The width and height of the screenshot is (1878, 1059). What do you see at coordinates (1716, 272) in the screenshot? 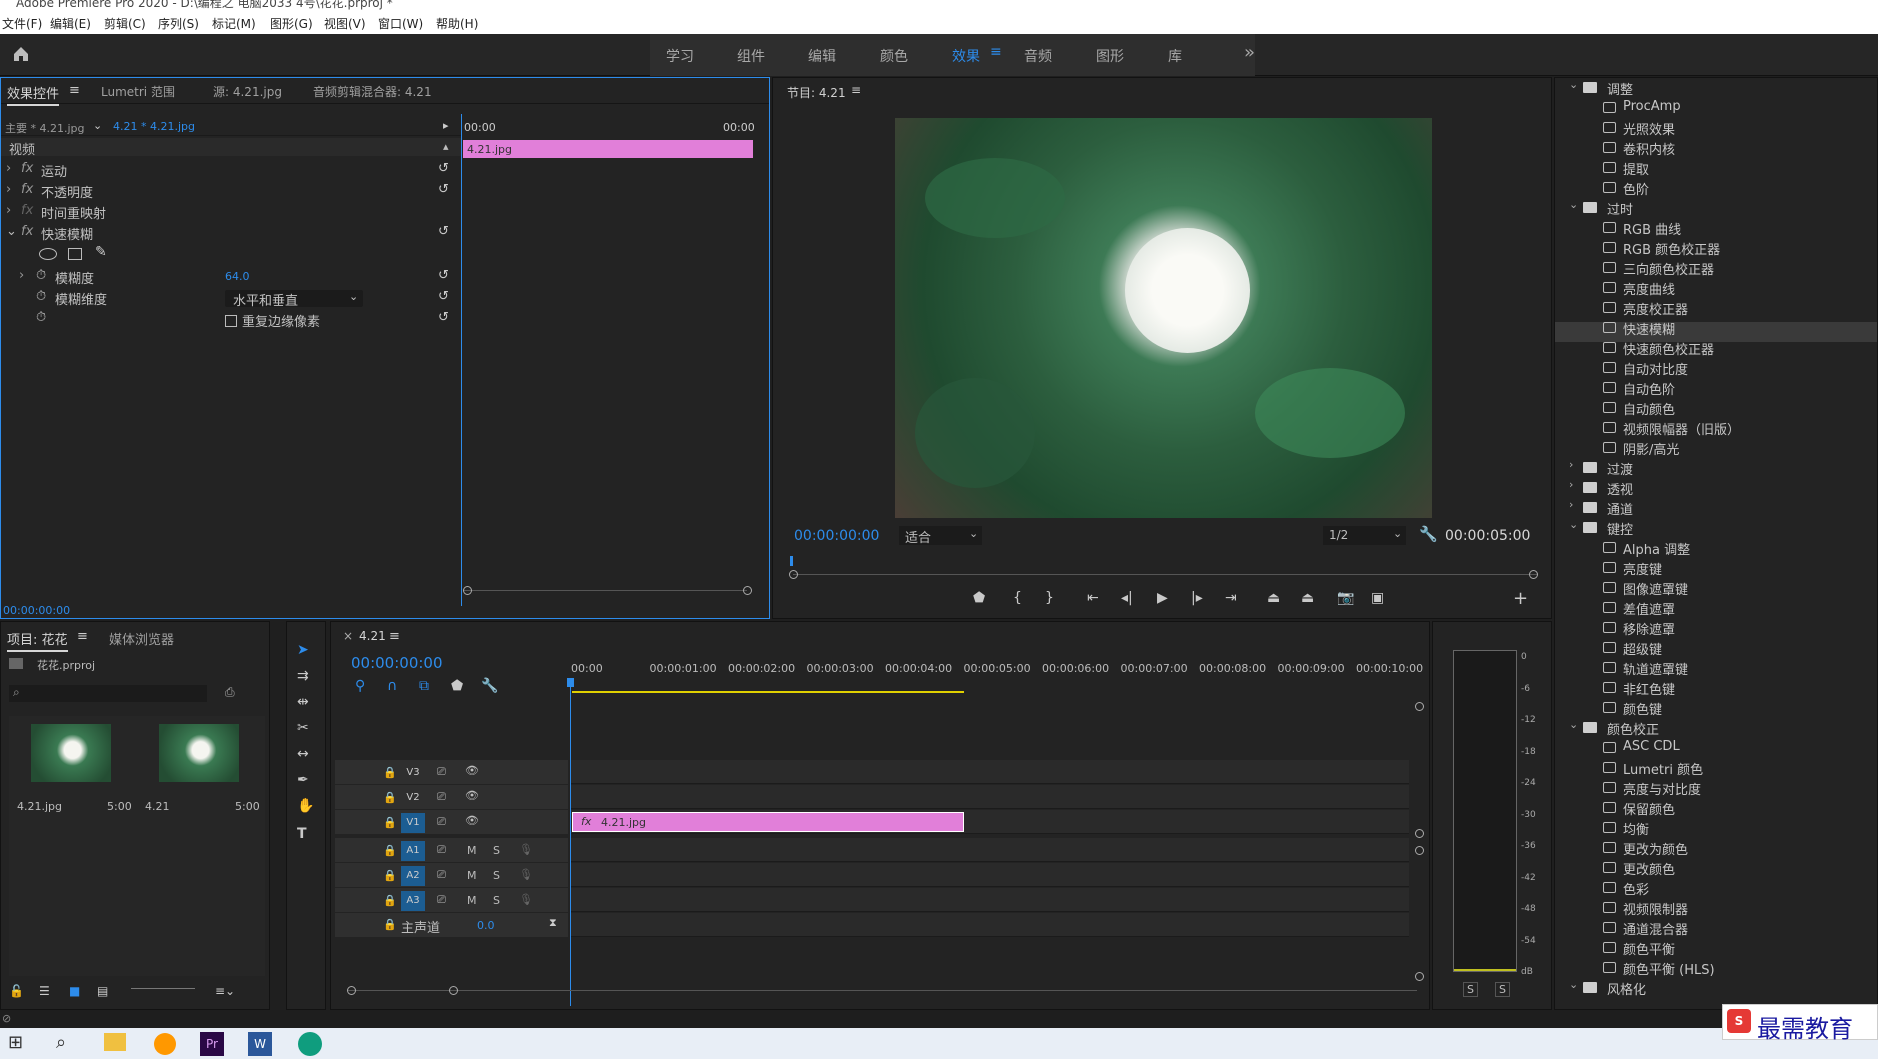
I see `effect-item: 三向颜色校正器` at bounding box center [1716, 272].